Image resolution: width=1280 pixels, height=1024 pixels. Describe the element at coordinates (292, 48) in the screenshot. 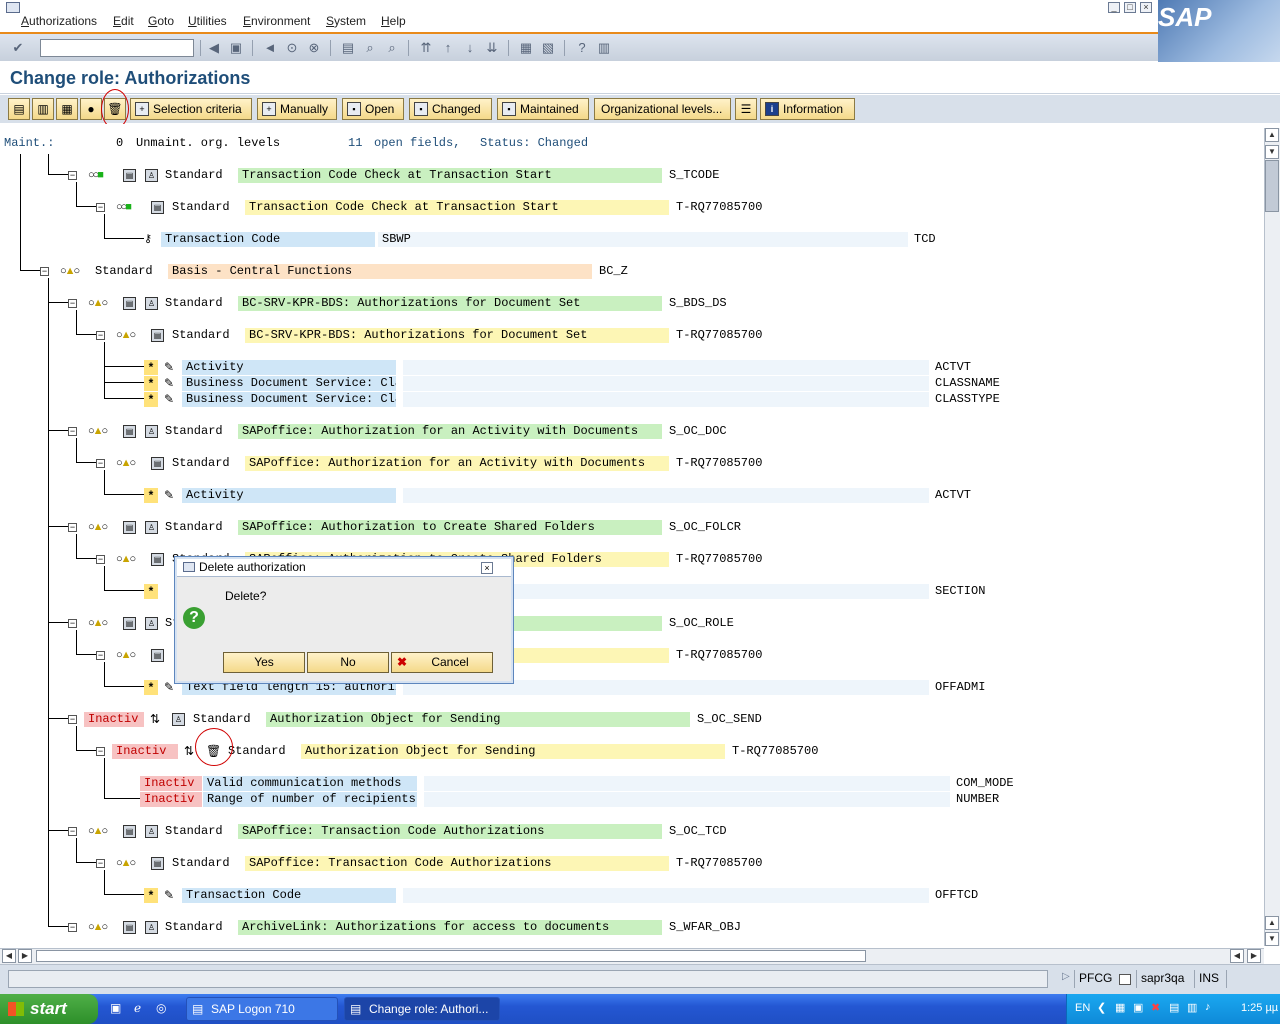

I see `exit-icon: ⊙` at that location.